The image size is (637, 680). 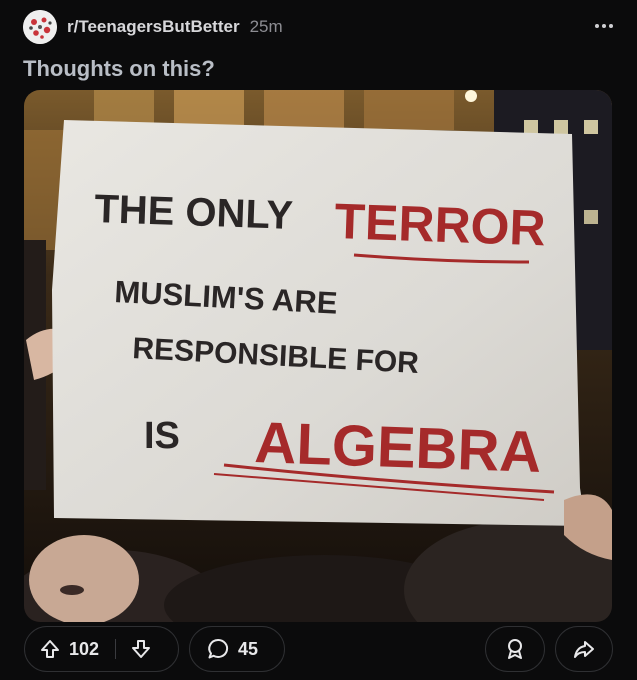 I want to click on comment-icon, so click(x=218, y=649).